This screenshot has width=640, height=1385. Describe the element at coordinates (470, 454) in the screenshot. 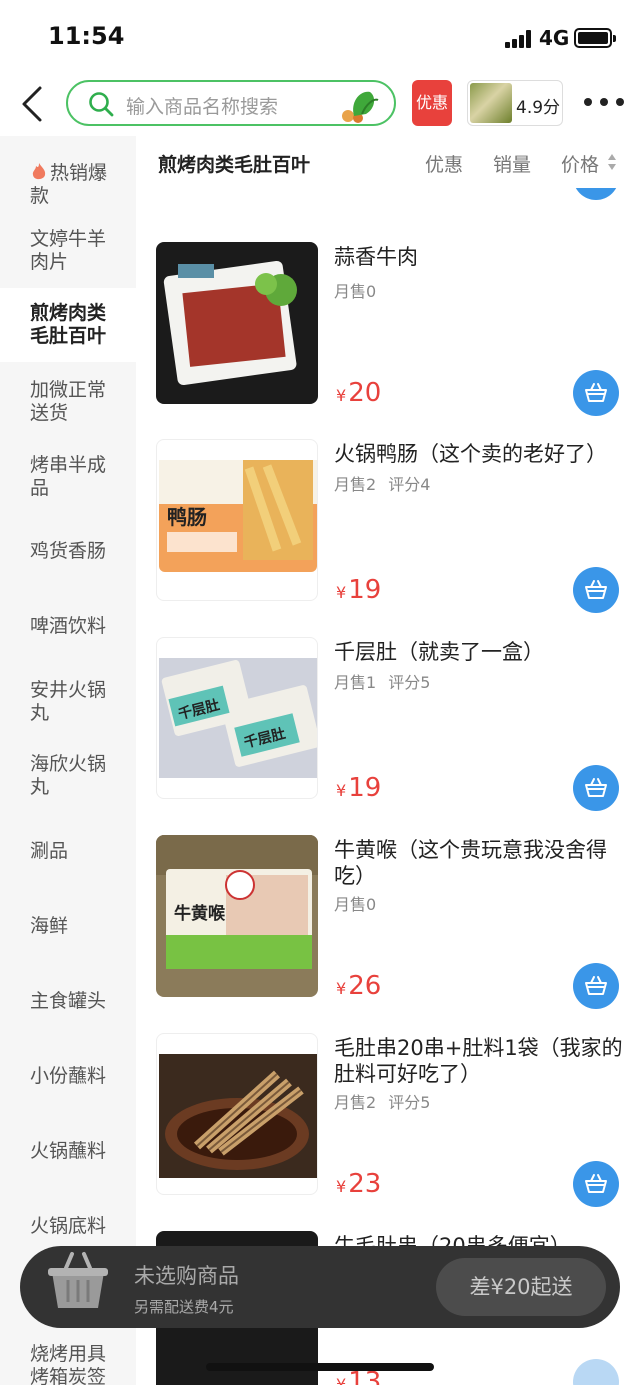

I see `product-name: 火锅鸭肠（这个卖的老好了）` at that location.